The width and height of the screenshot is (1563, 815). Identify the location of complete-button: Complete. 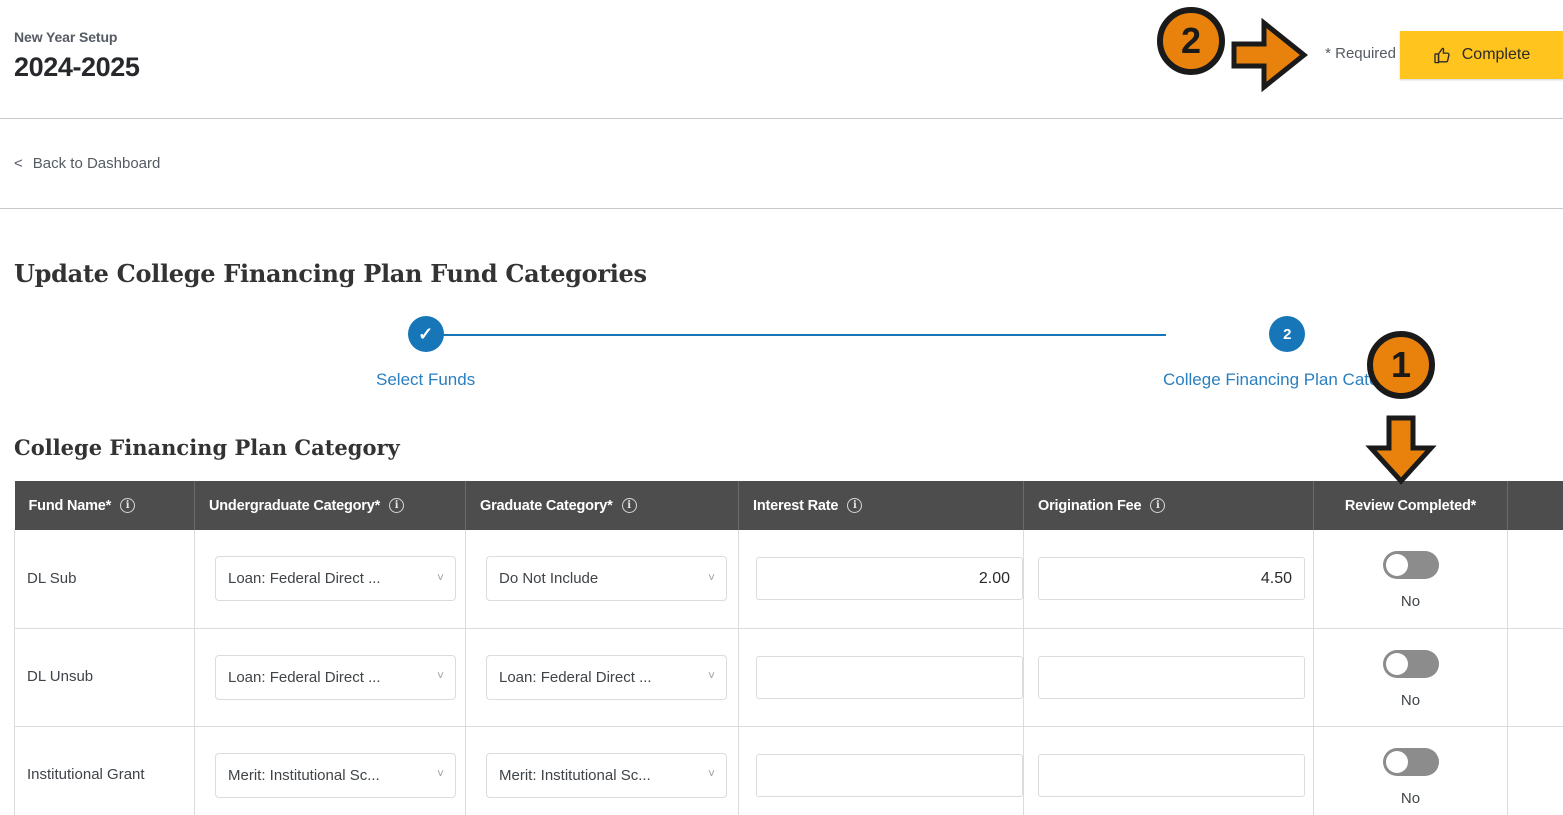
(1481, 55).